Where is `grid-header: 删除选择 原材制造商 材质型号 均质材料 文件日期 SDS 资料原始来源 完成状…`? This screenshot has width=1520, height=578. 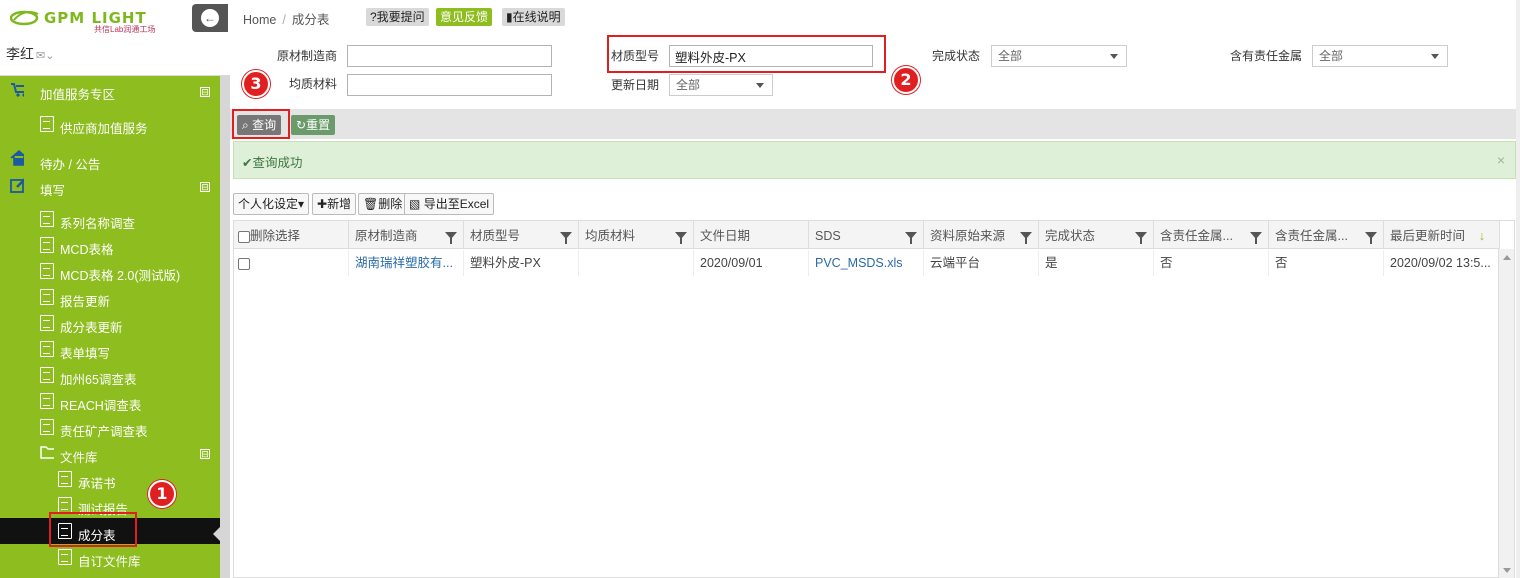 grid-header: 删除选择 原材制造商 材质型号 均质材料 文件日期 SDS 资料原始来源 完成状… is located at coordinates (867, 235).